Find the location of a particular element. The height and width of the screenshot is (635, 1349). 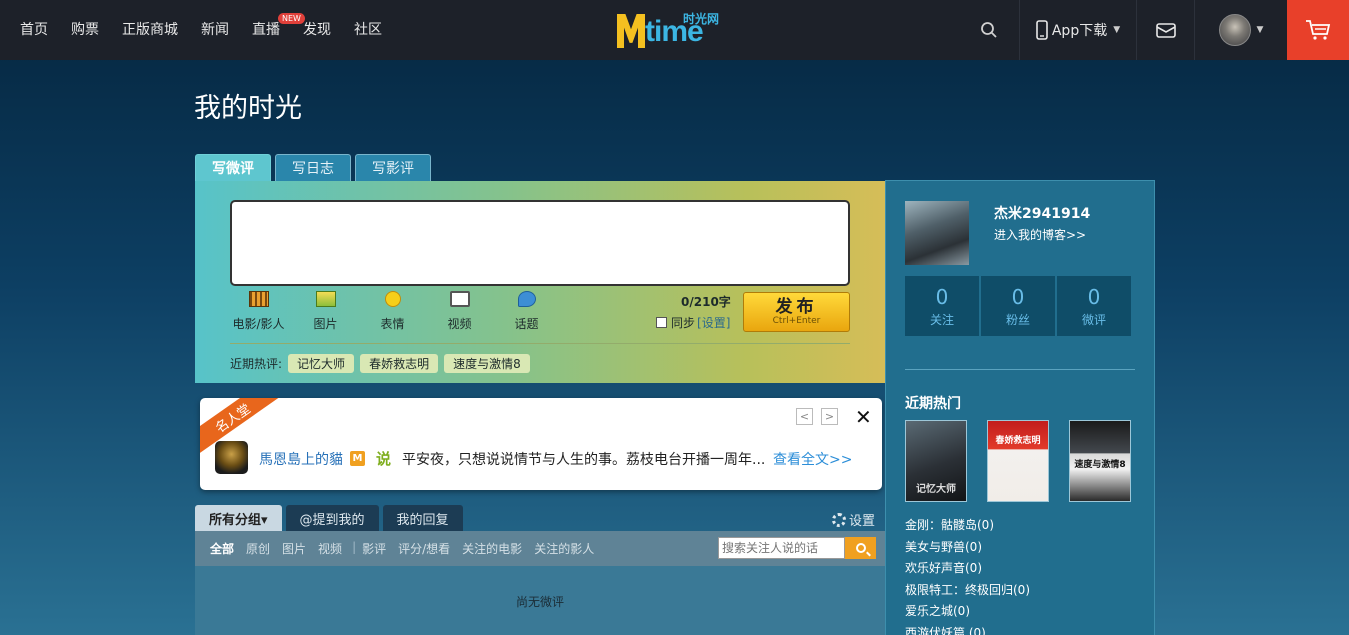

mail-icon is located at coordinates (1165, 30).